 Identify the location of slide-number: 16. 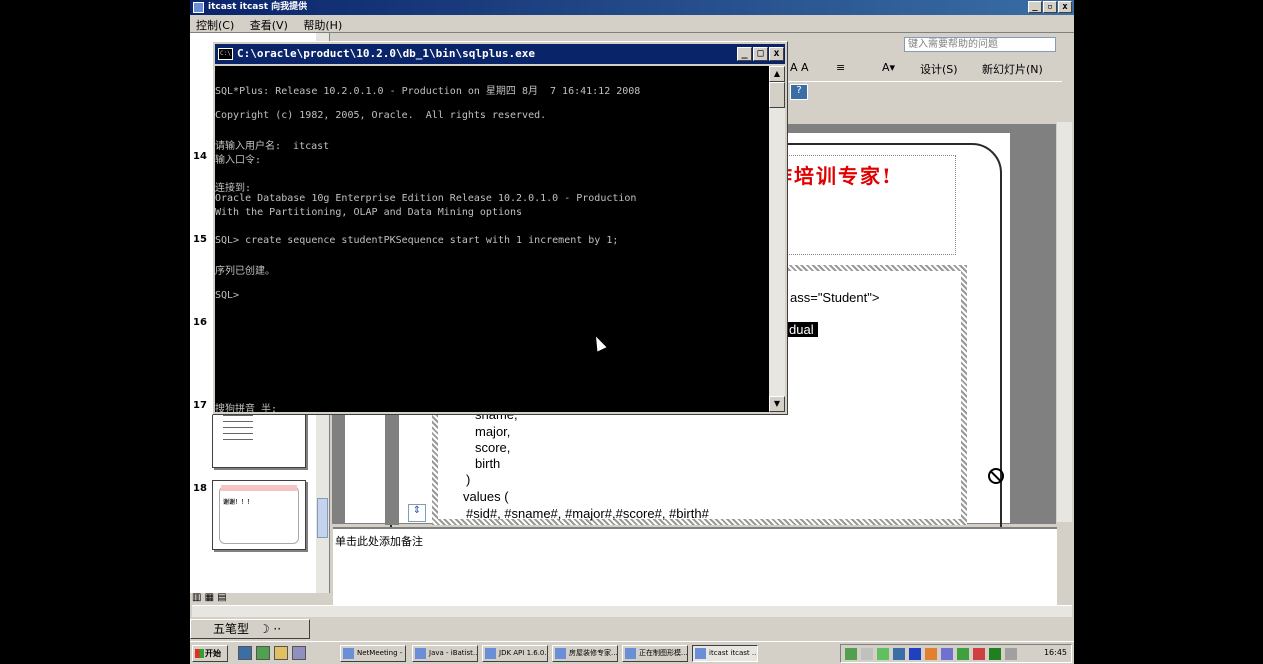
(200, 322).